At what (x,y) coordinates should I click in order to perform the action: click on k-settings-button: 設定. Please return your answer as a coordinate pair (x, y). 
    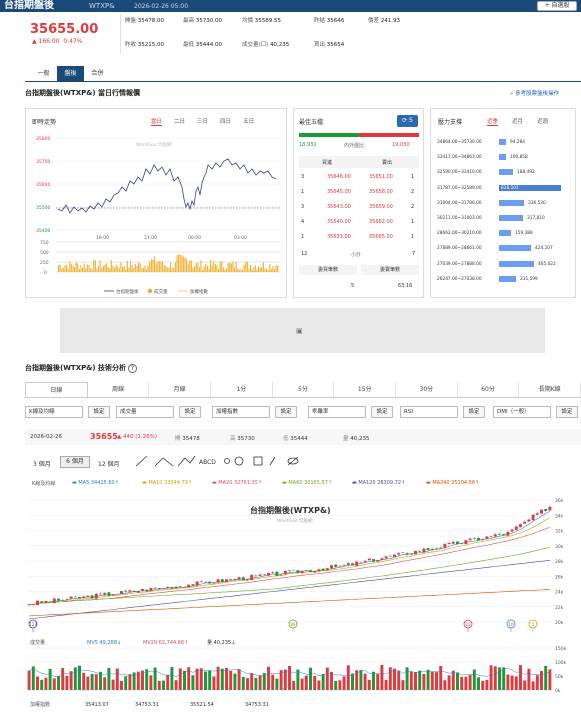
    Looking at the image, I should click on (99, 412).